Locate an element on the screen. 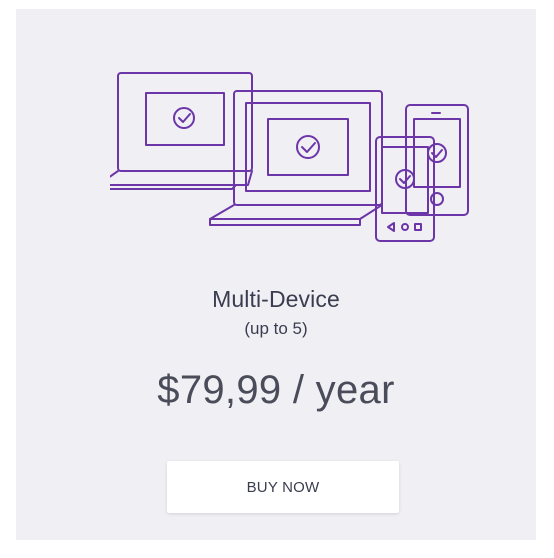 This screenshot has width=554, height=558. plan-title: Multi-Device is located at coordinates (276, 299).